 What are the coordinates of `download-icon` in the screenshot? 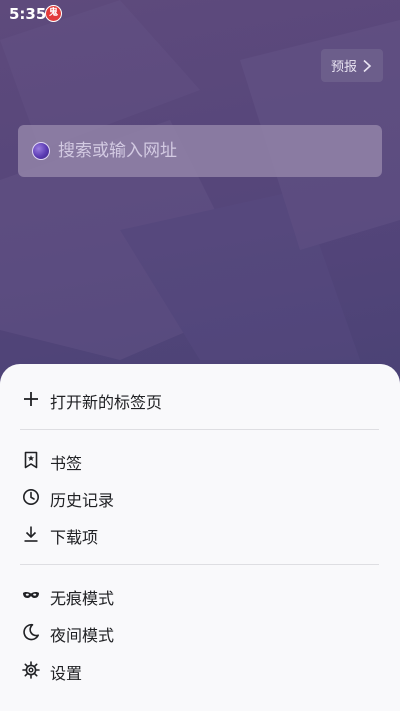 It's located at (31, 534).